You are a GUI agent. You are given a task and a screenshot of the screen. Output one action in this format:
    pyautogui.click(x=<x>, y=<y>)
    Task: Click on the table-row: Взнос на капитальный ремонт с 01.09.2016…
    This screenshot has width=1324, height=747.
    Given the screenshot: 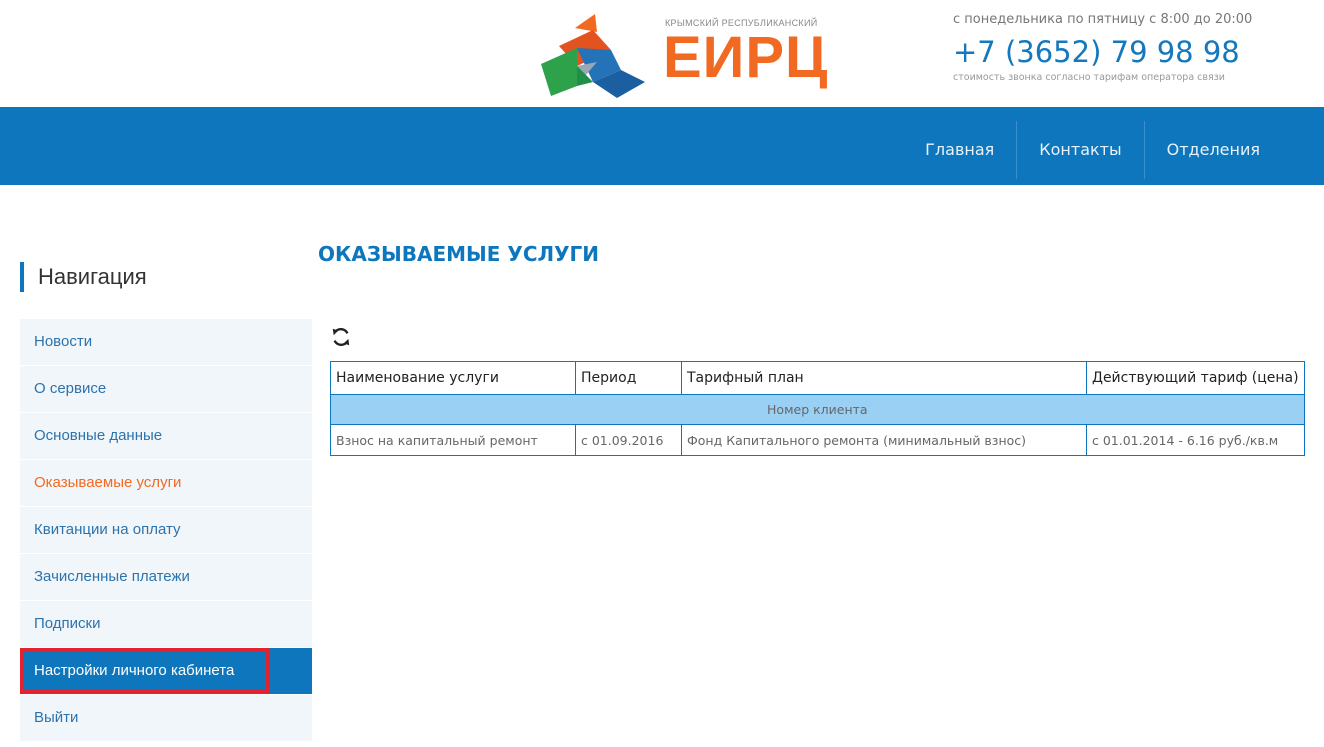 What is the action you would take?
    pyautogui.click(x=817, y=440)
    